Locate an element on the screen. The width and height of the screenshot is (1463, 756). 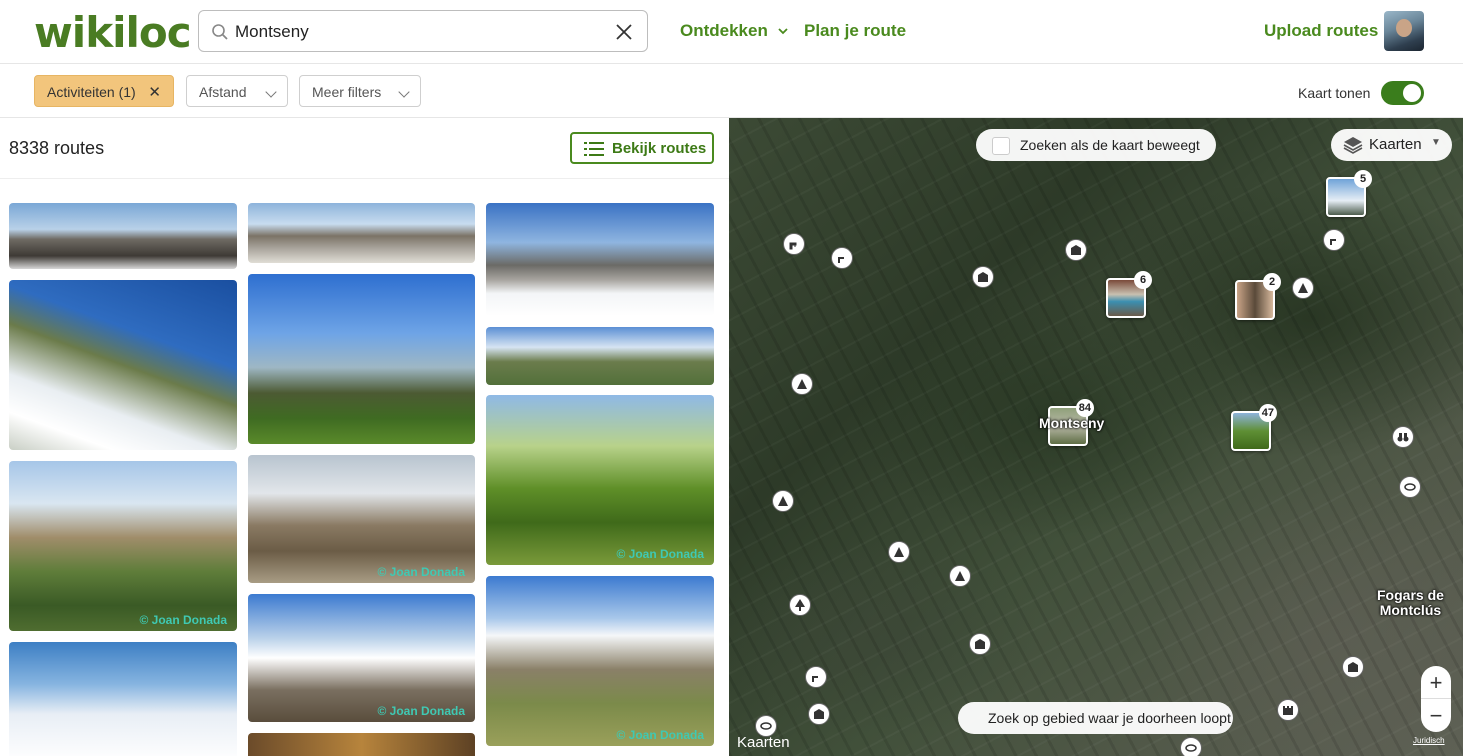
avatar is located at coordinates (1404, 31).